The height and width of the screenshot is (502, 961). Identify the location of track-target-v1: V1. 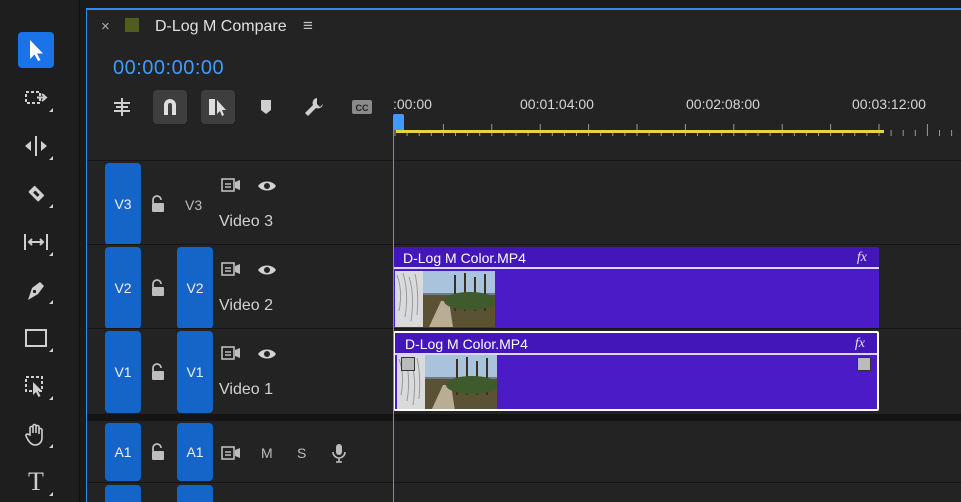
(123, 372).